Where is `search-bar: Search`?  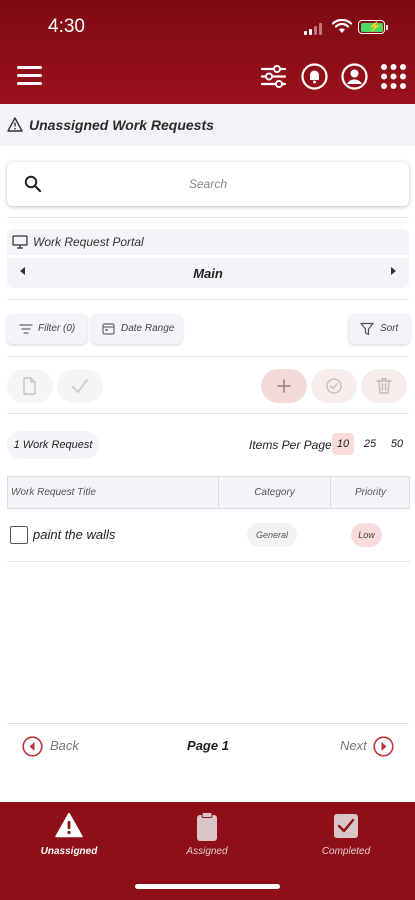 search-bar: Search is located at coordinates (208, 184).